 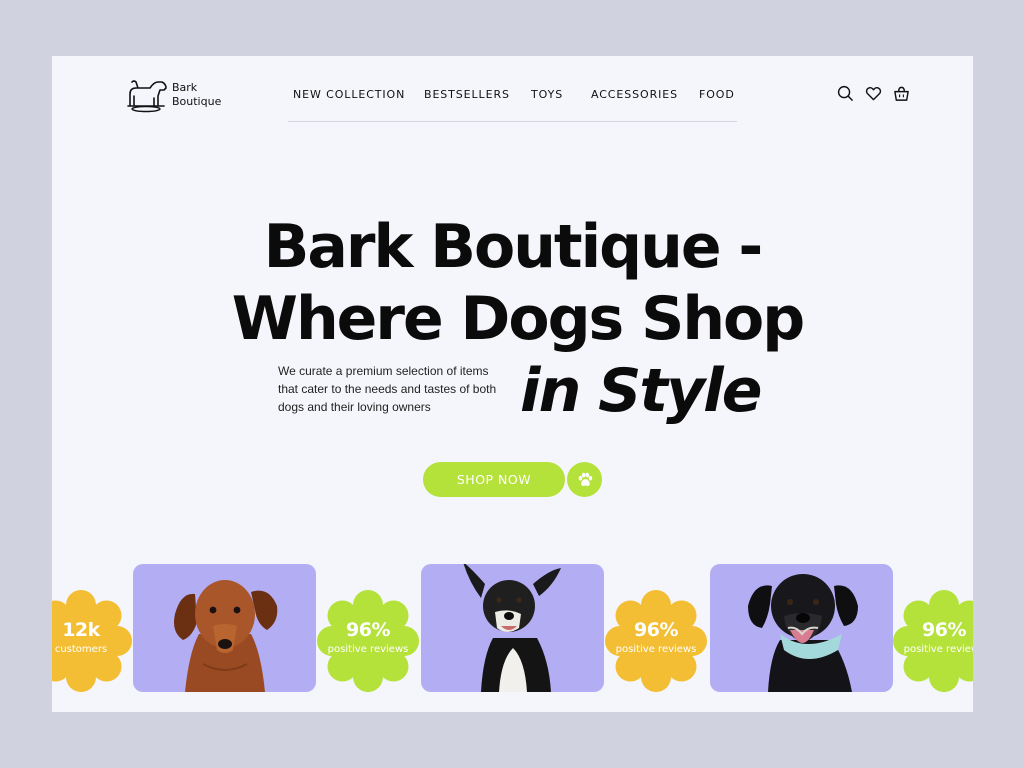 I want to click on brand-name-line1: Bark, so click(x=185, y=87).